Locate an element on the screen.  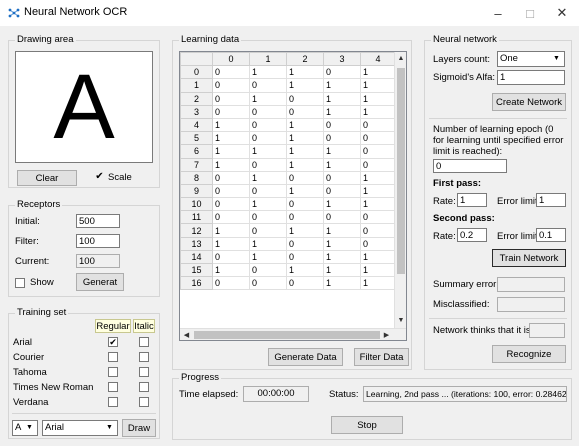
generate-receptors-button: Generat is located at coordinates (100, 282).